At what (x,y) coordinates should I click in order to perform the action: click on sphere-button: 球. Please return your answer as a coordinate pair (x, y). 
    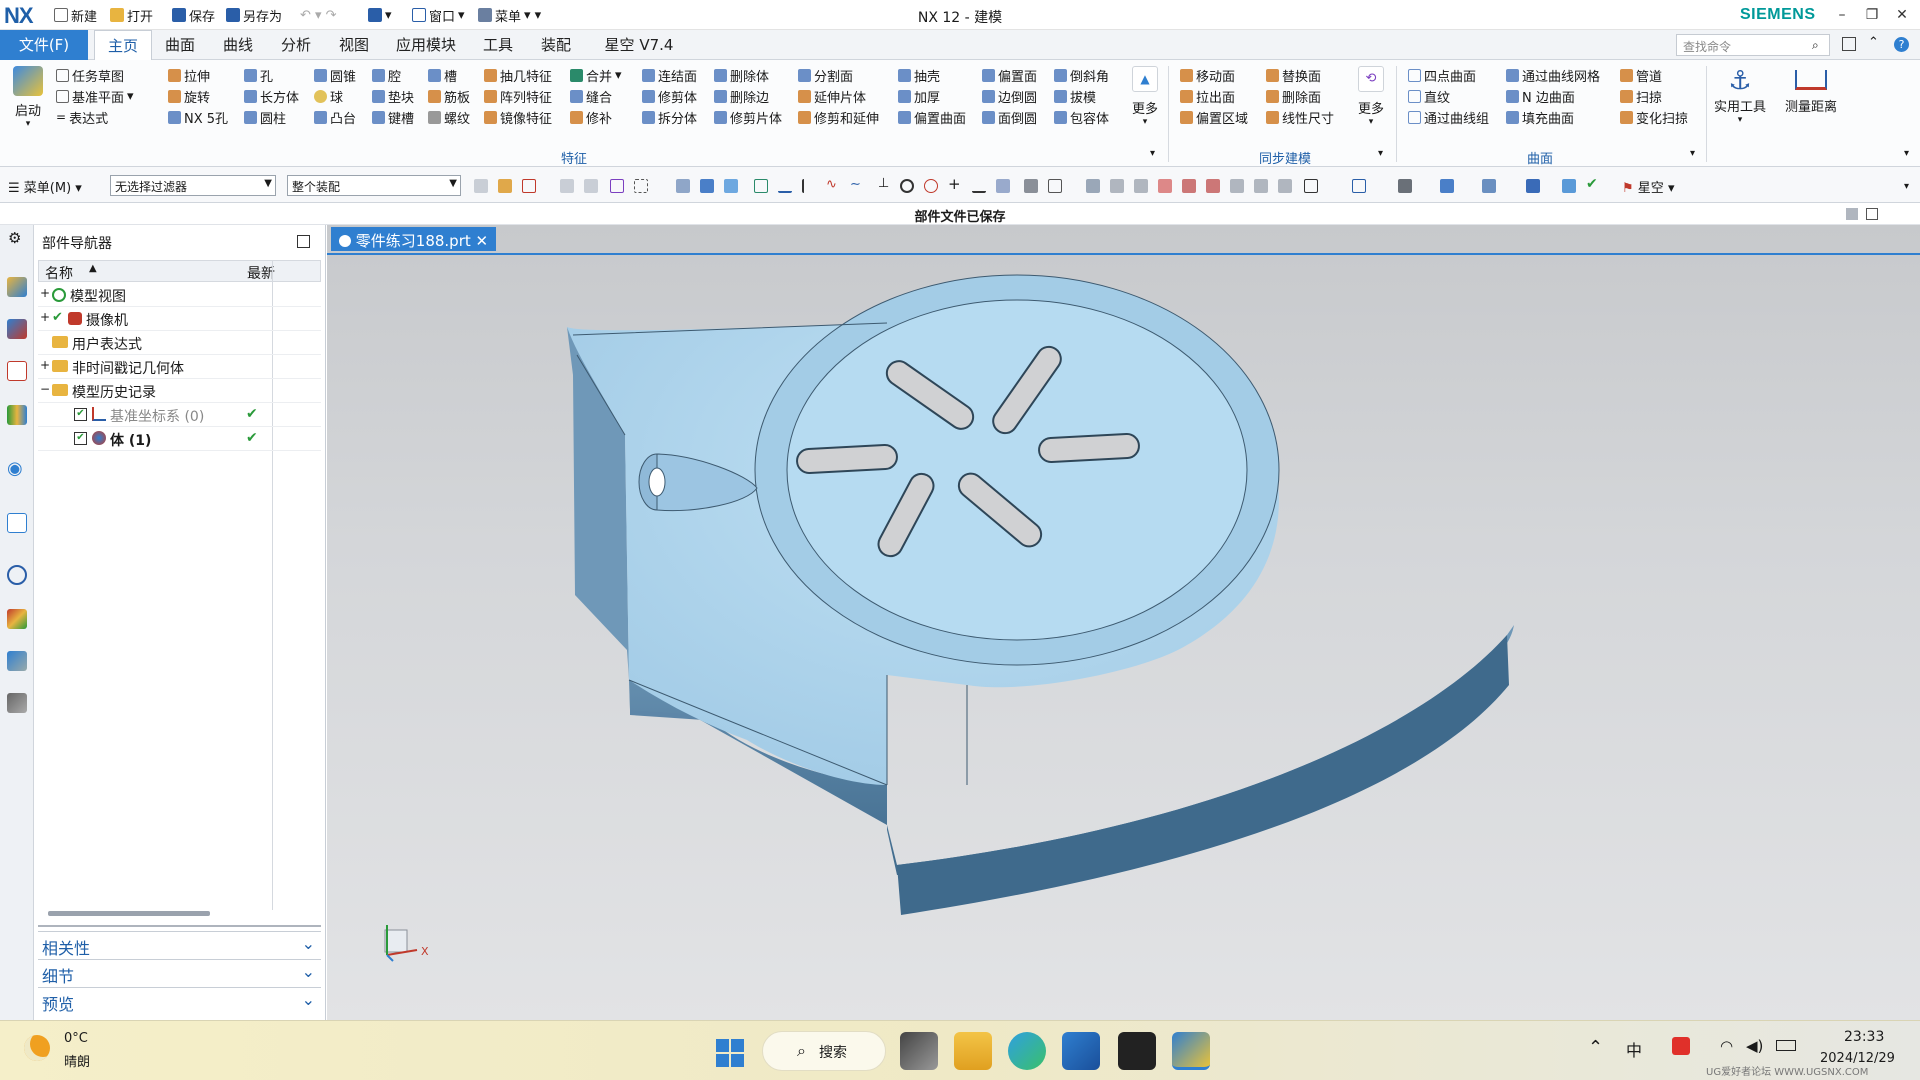
    Looking at the image, I should click on (328, 96).